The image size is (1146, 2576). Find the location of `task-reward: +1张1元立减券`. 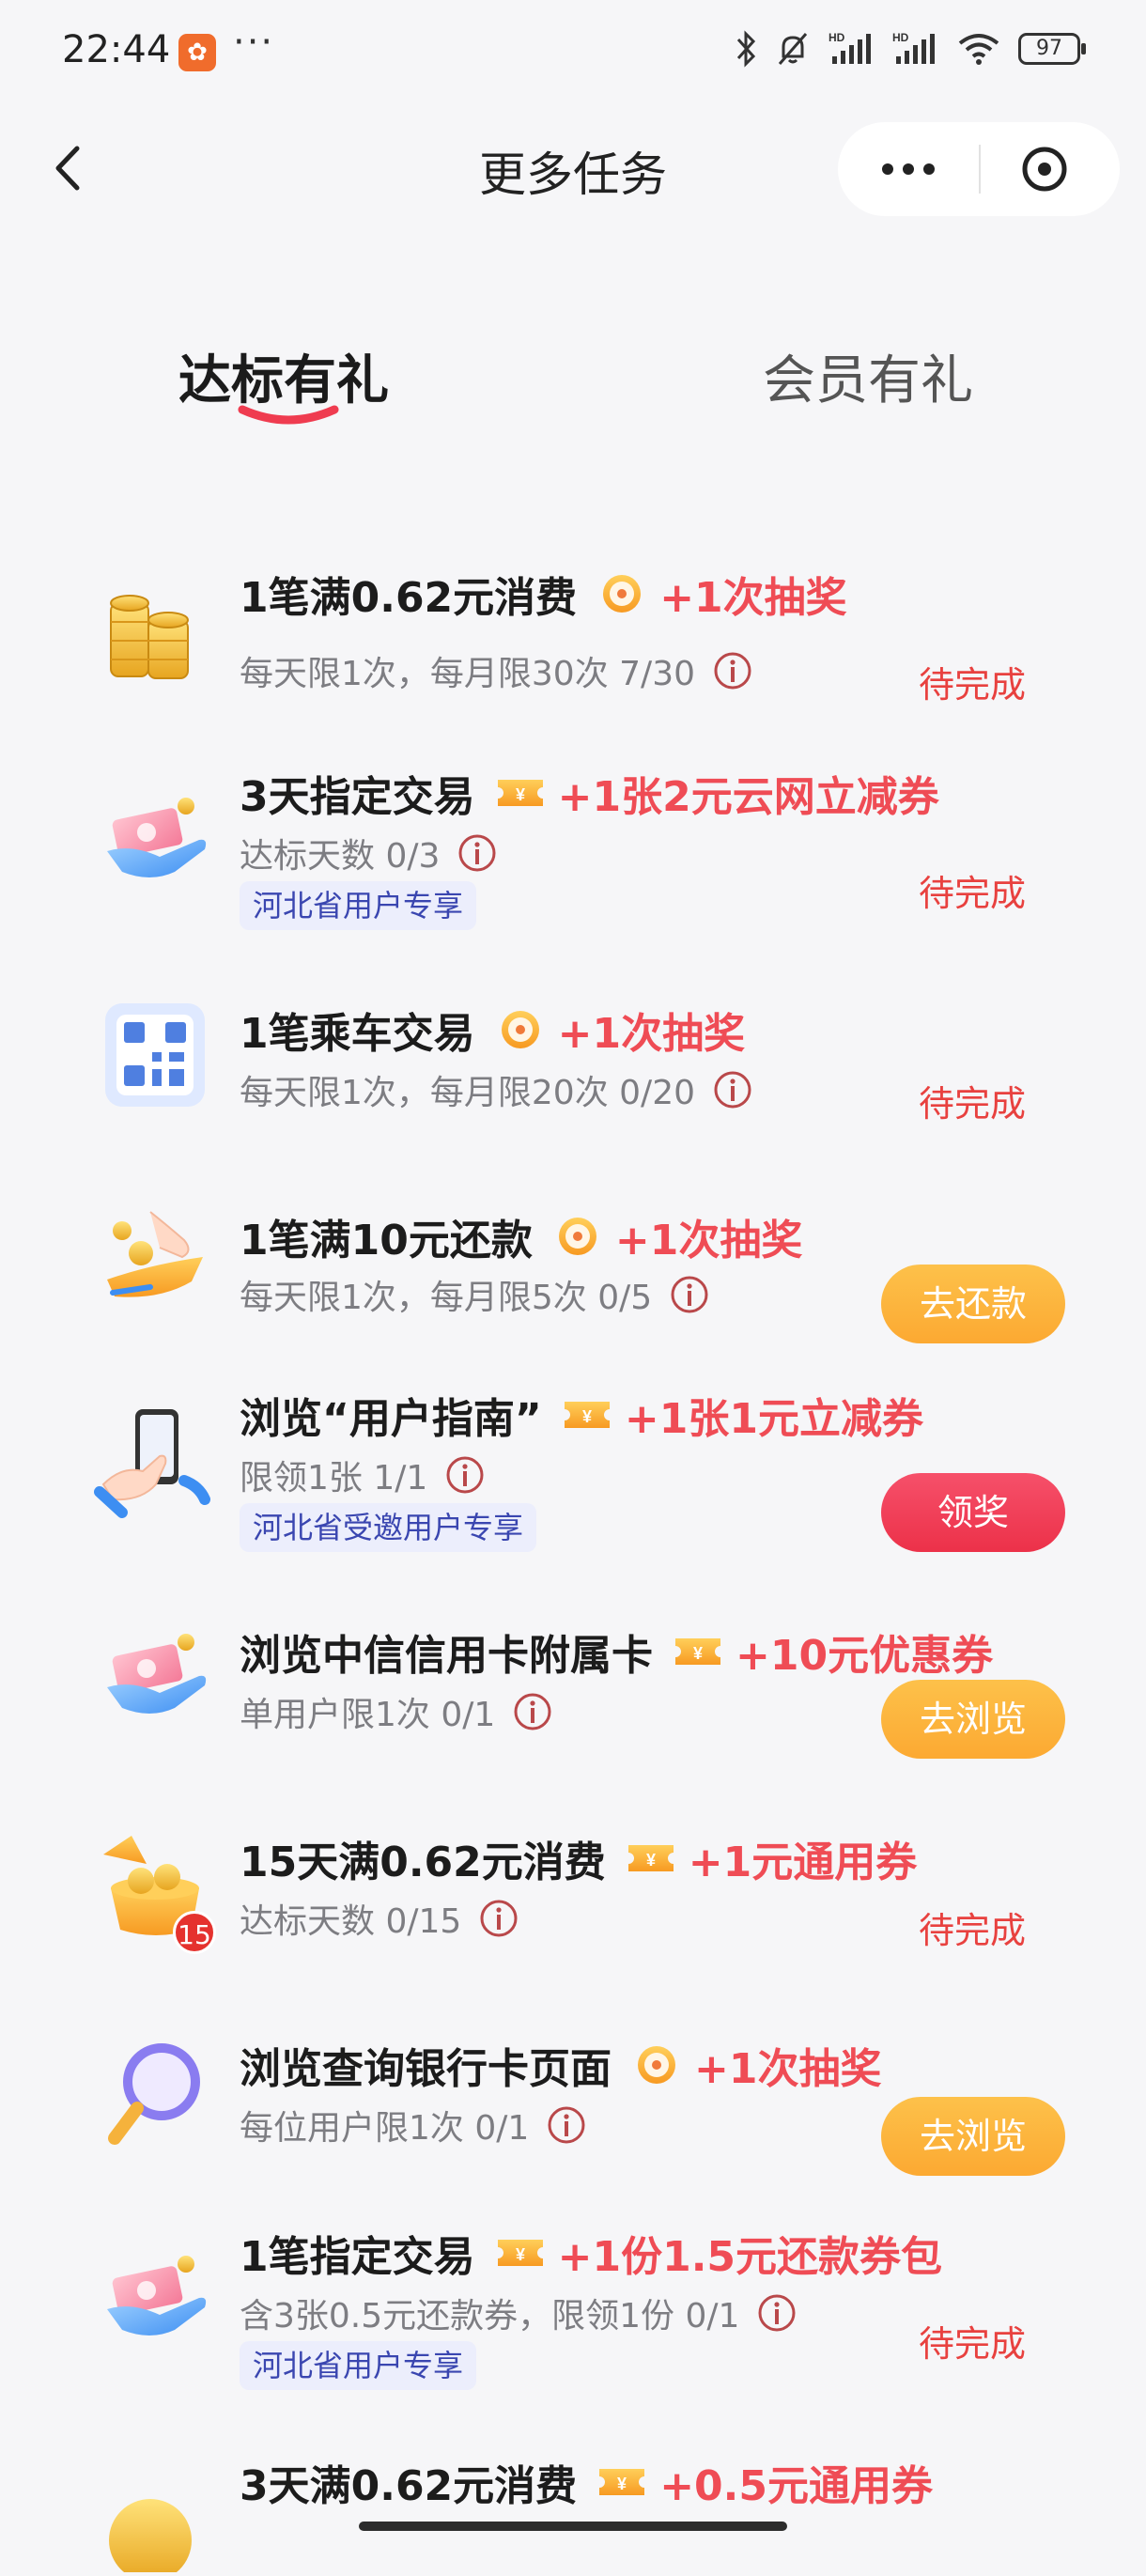

task-reward: +1张1元立减券 is located at coordinates (773, 1419).